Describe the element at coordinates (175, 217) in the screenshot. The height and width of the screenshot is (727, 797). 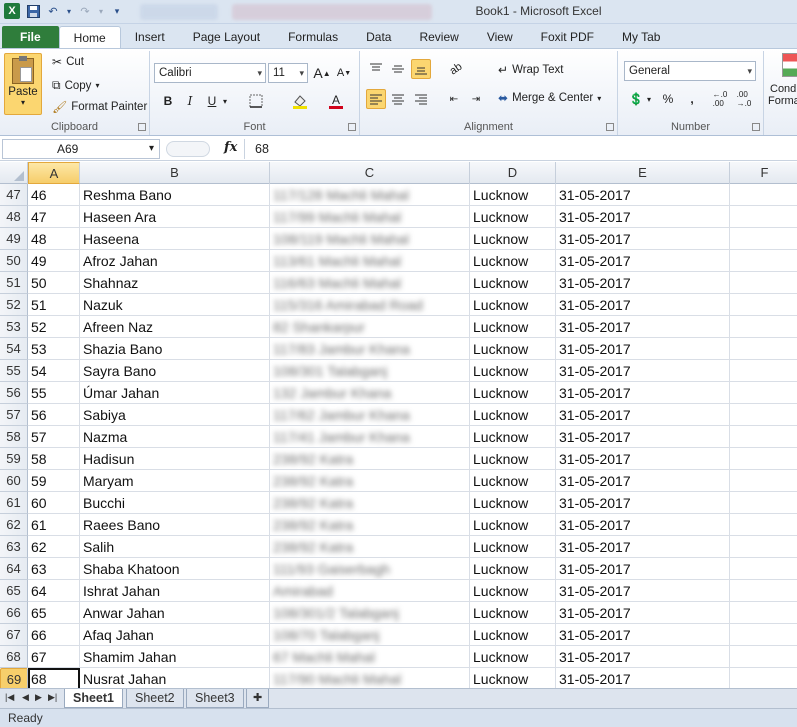
I see `cell-b: Haseen Ara` at that location.